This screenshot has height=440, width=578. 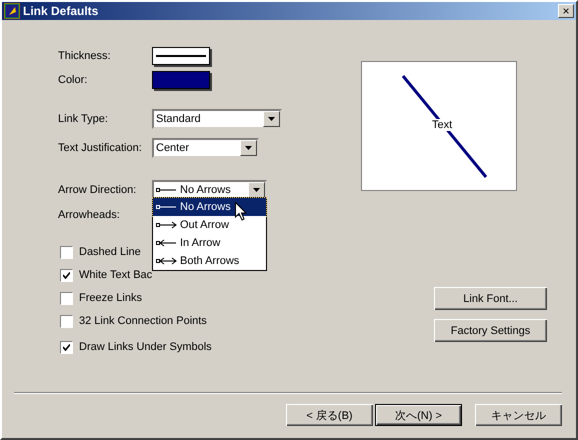 I want to click on checkbox-label: Draw Links Under Symbols, so click(x=145, y=347).